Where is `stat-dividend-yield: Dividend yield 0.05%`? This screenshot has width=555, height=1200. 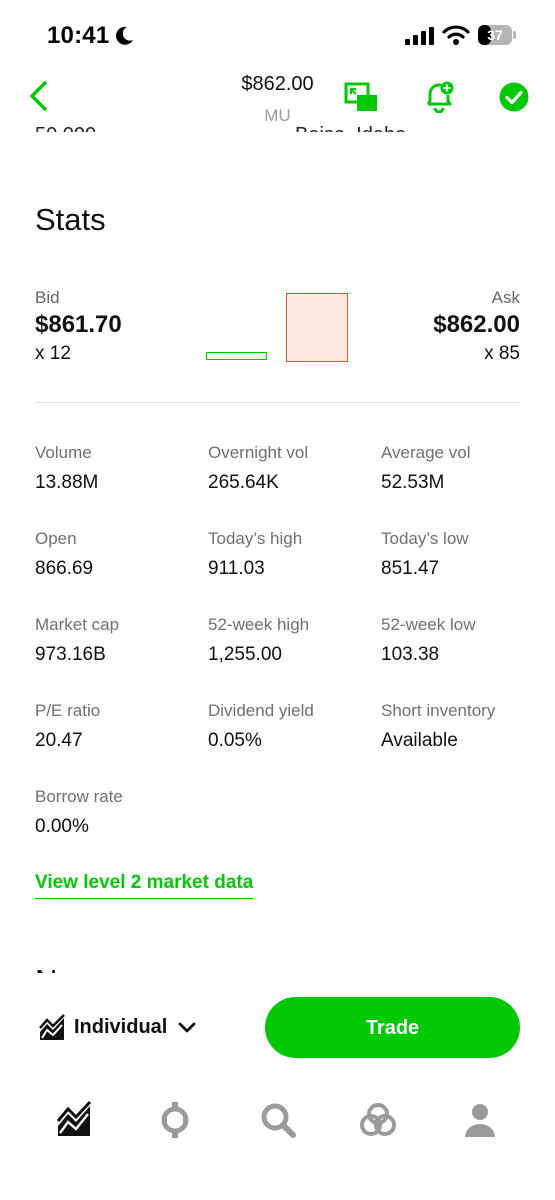 stat-dividend-yield: Dividend yield 0.05% is located at coordinates (293, 726).